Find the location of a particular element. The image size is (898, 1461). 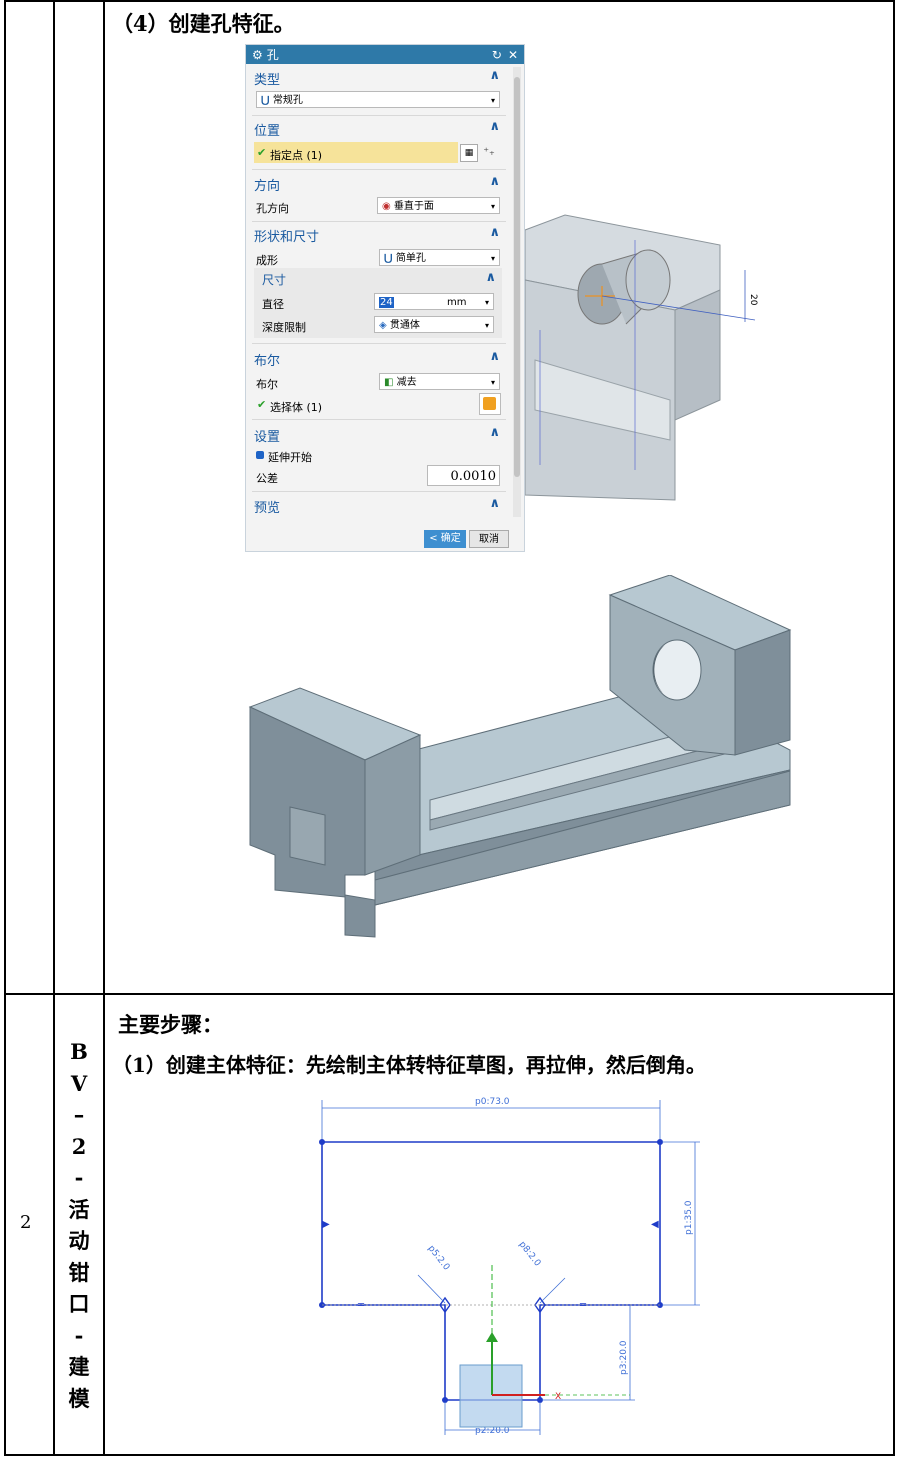

row-title-vertical: B V – 2 - 活 动 钳 口 - 建 模 is located at coordinates (79, 1225).